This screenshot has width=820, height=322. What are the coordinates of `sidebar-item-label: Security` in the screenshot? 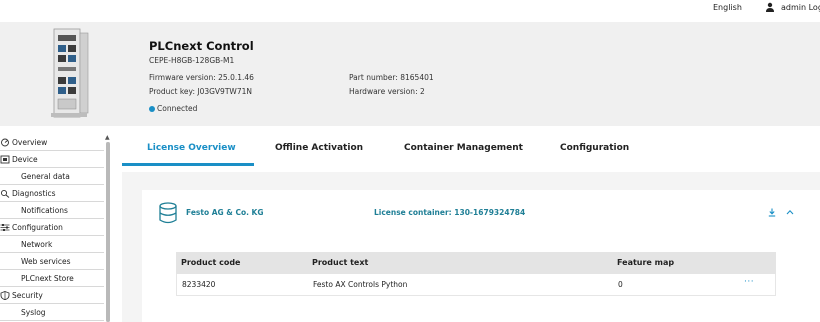 It's located at (27, 295).